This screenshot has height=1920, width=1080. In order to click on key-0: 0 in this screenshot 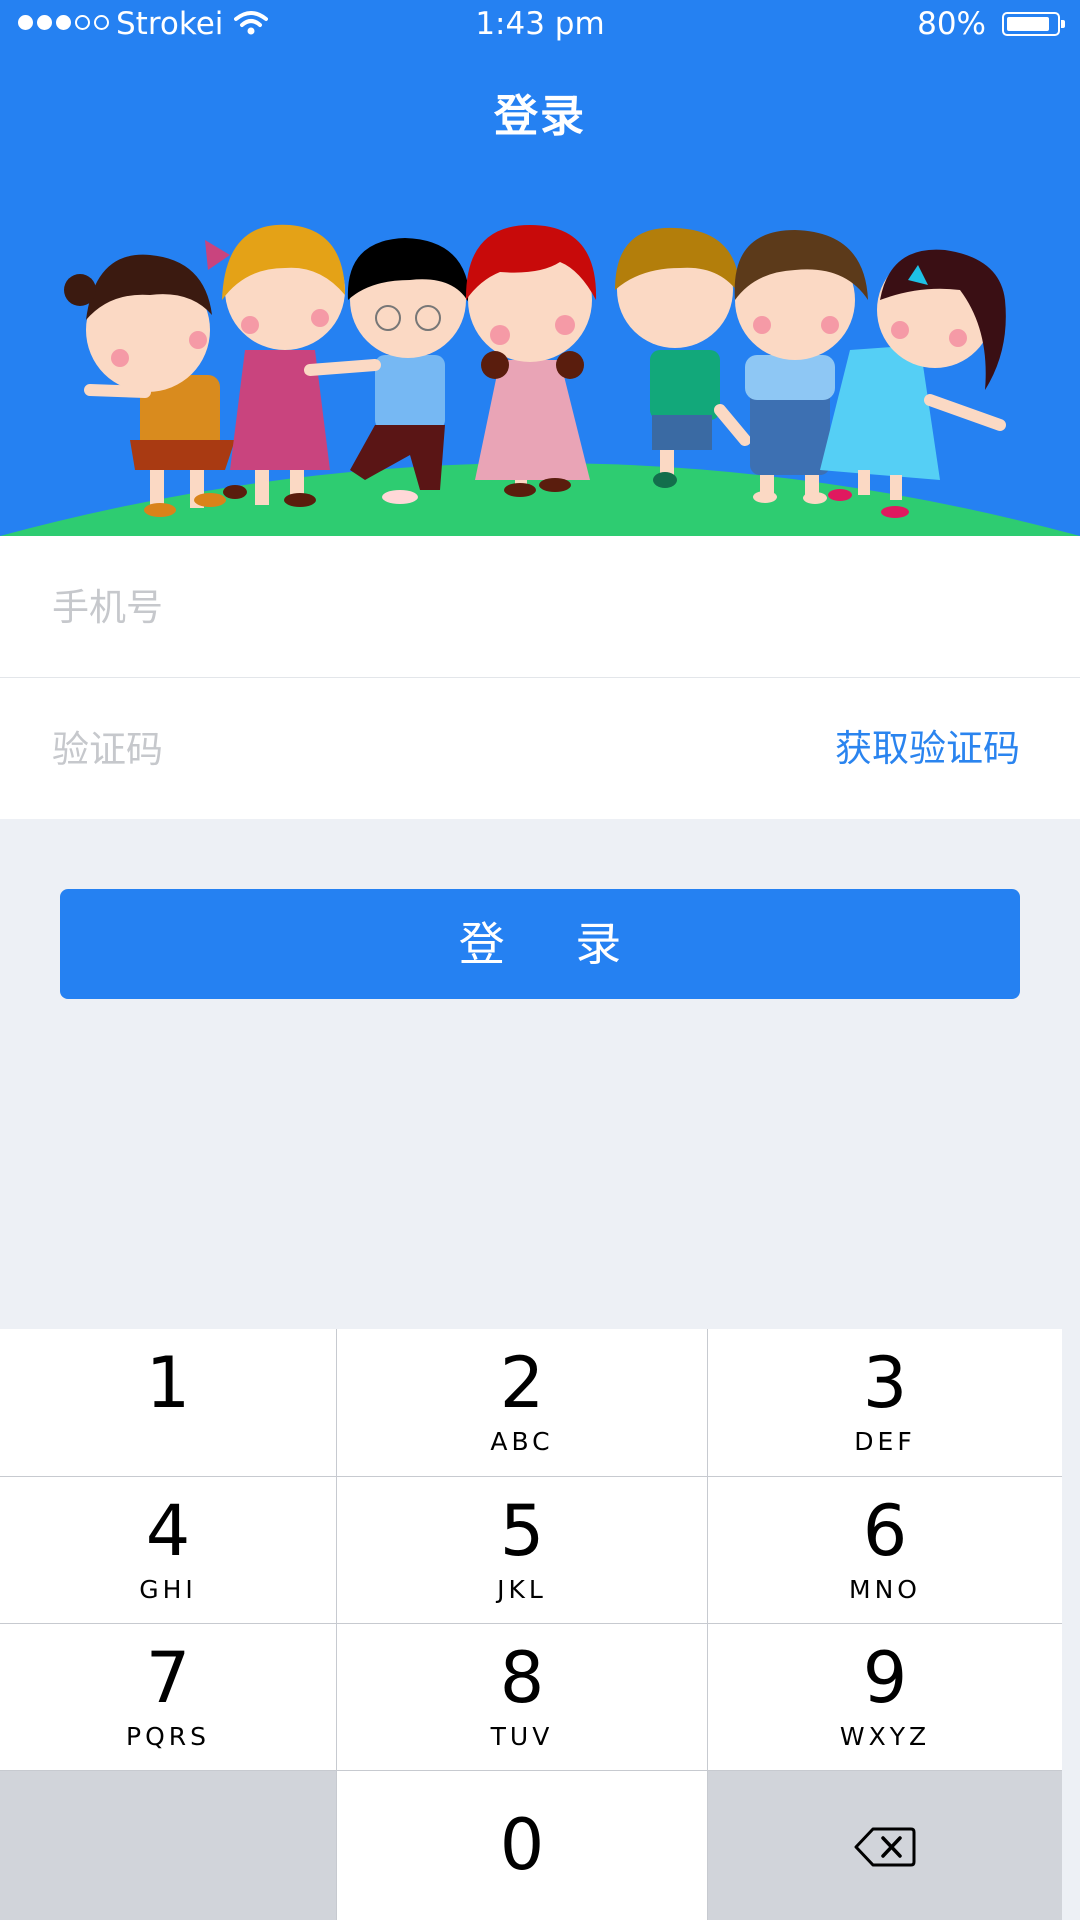, I will do `click(522, 1845)`.